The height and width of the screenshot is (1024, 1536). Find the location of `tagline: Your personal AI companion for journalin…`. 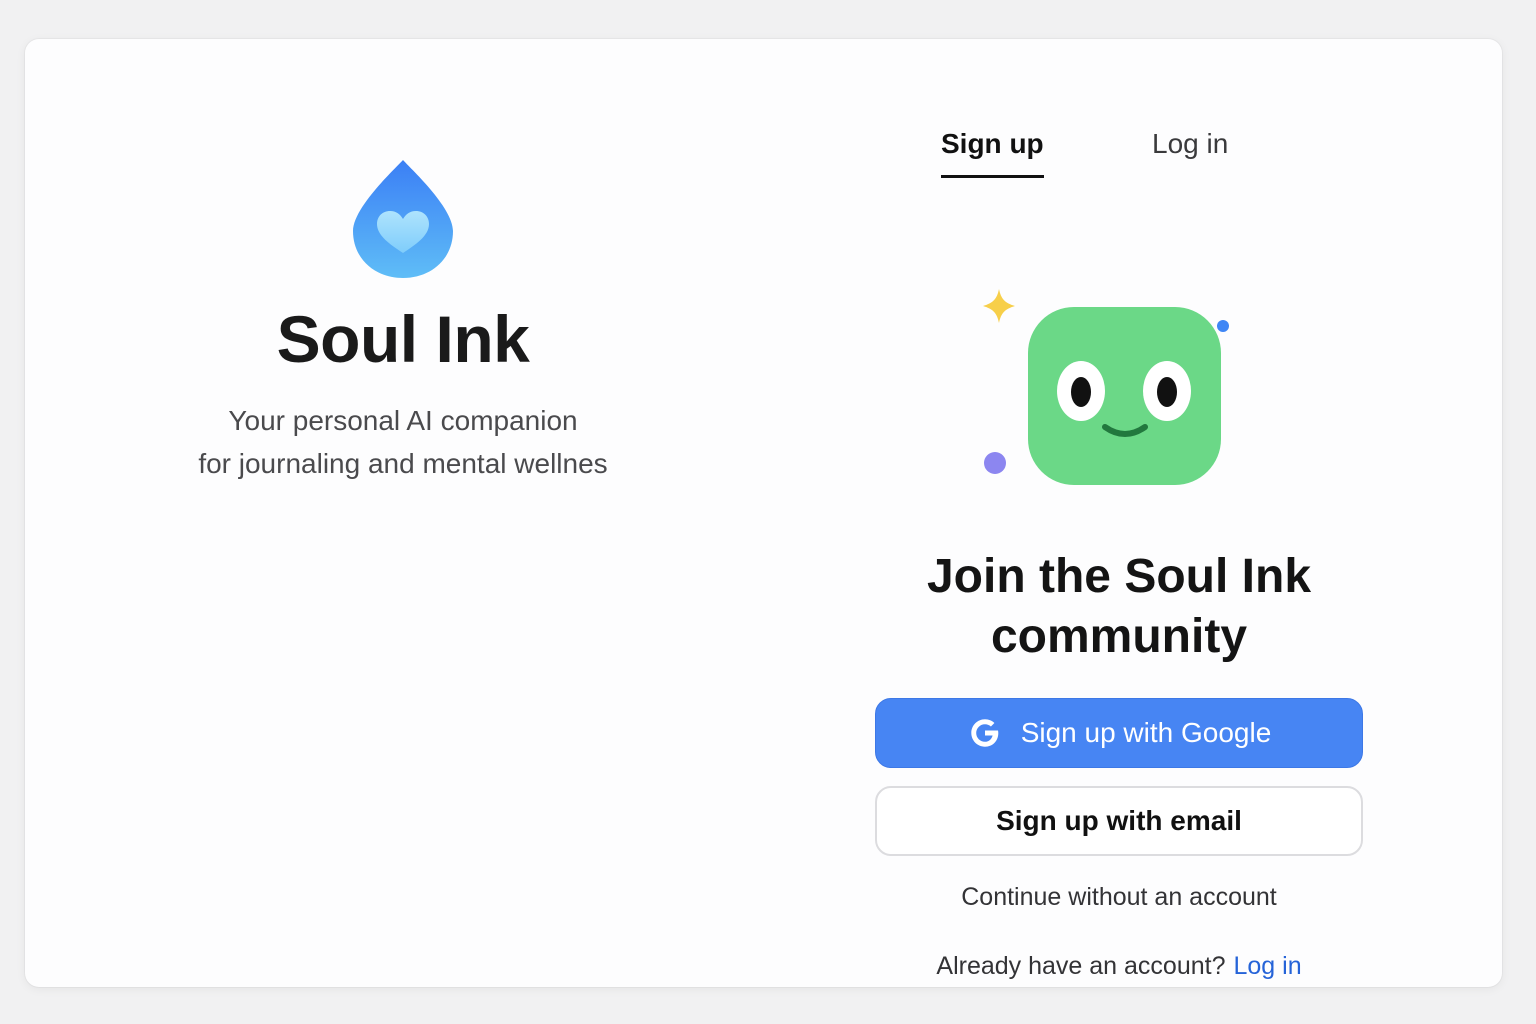

tagline: Your personal AI companion for journalin… is located at coordinates (403, 442).